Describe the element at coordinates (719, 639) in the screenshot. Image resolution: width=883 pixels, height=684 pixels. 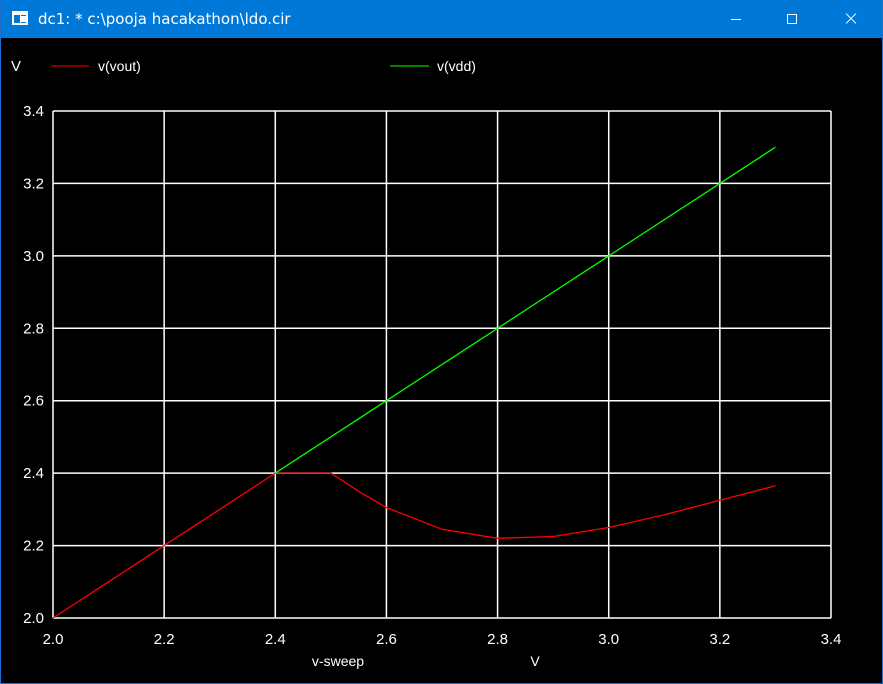
I see `x-tick-label: 3.2` at that location.